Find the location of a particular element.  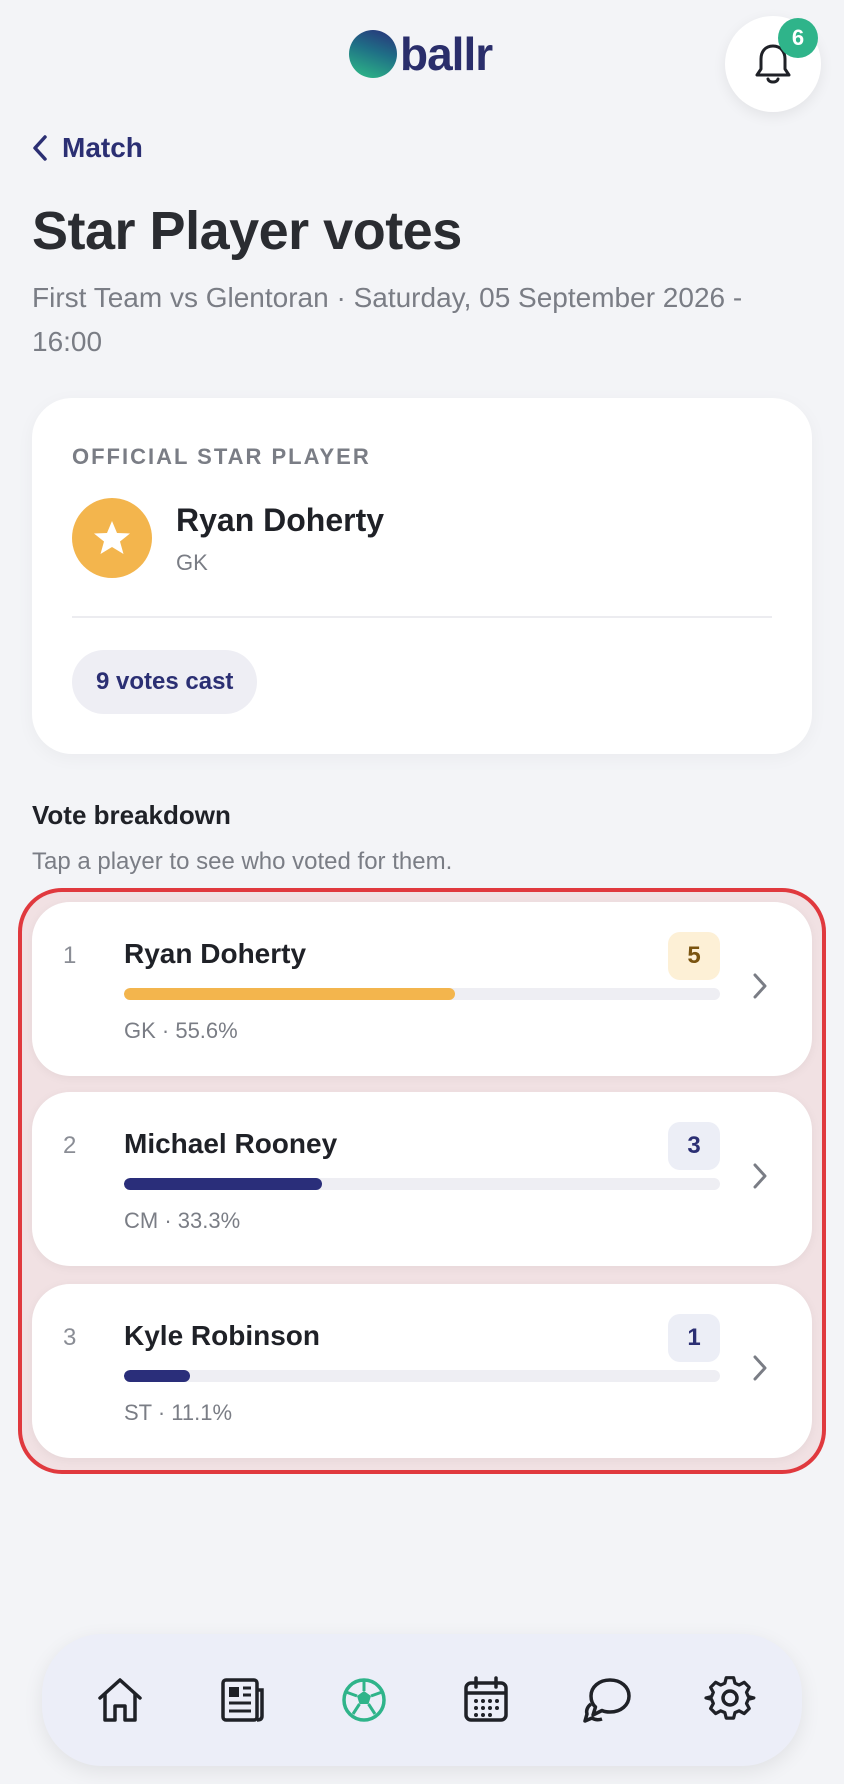

vote-count-badge: 5 is located at coordinates (694, 956).